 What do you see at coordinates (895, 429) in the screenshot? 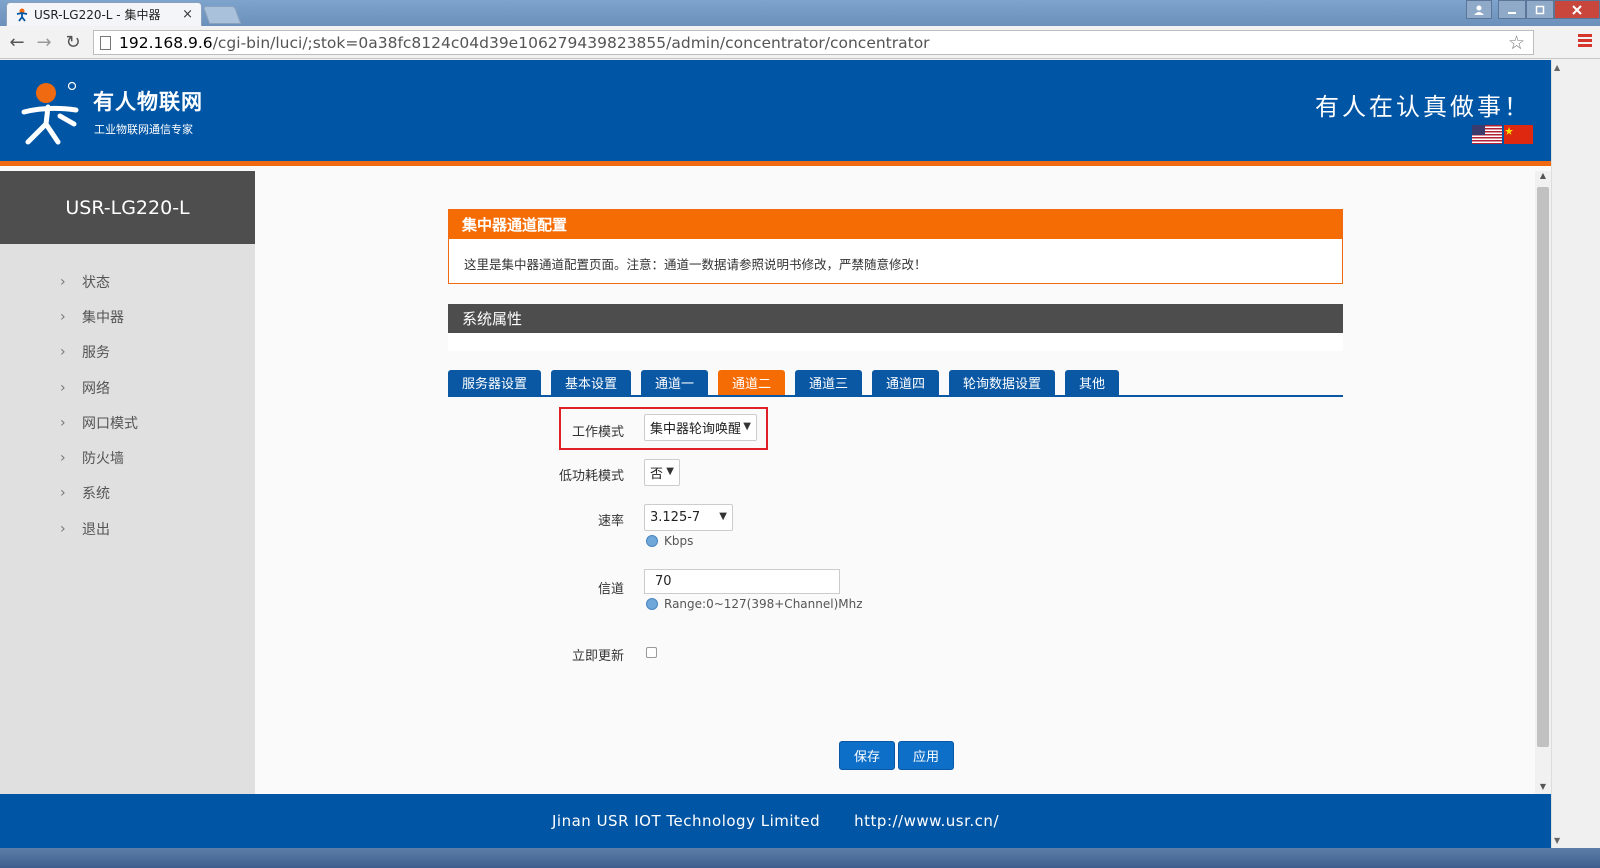
I see `work-mode-row: 工作模式 集中器轮询唤醒 ▼` at bounding box center [895, 429].